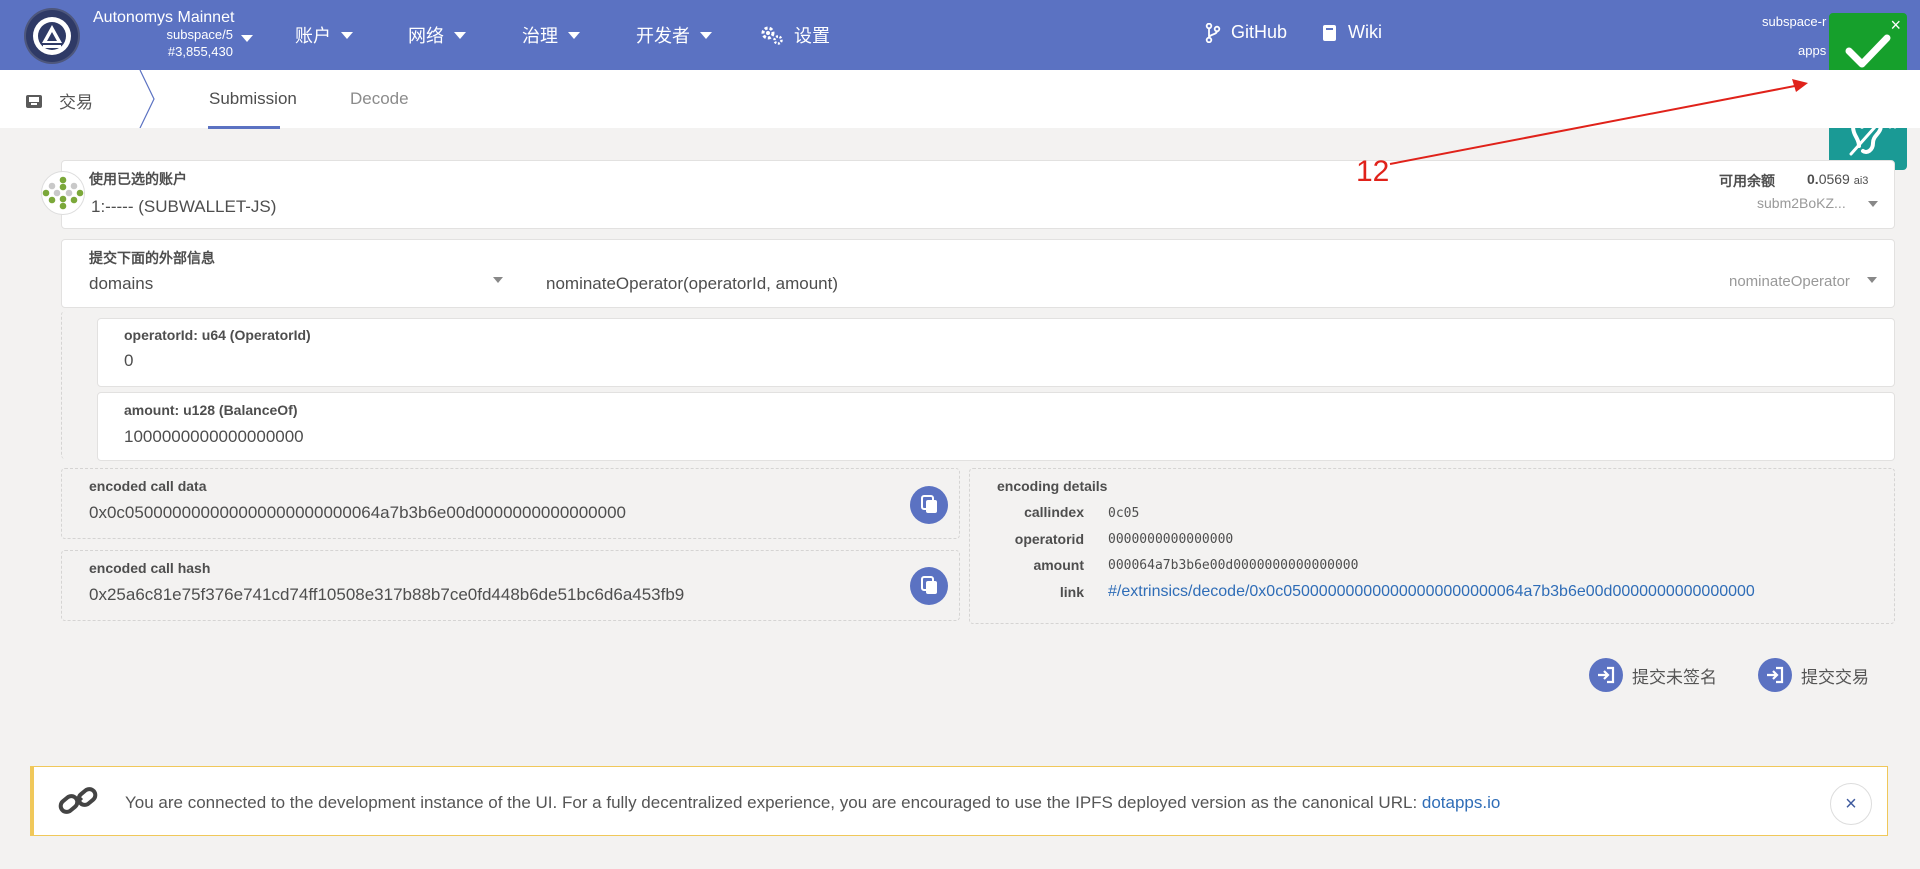 This screenshot has width=1920, height=869. I want to click on submit-transaction-button: 提交交易, so click(1813, 675).